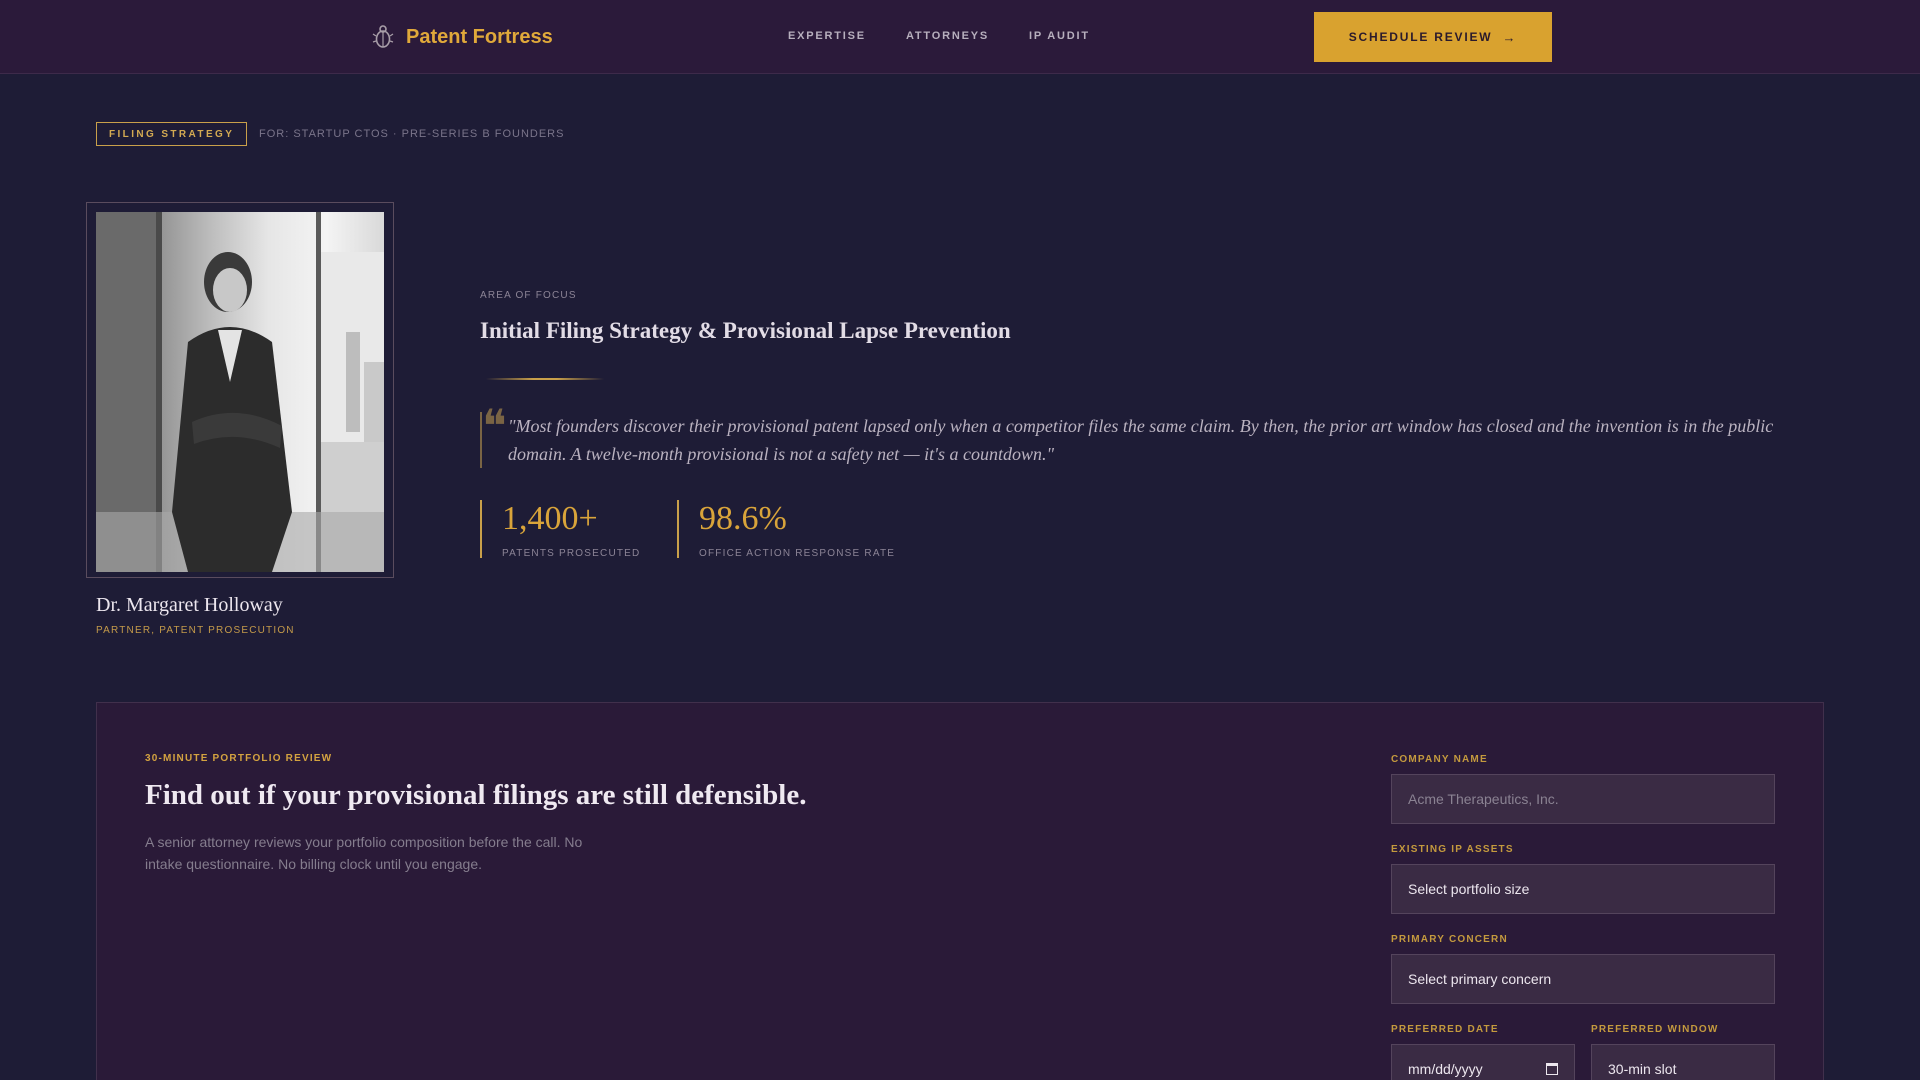 Image resolution: width=1920 pixels, height=1080 pixels. I want to click on attorney-photo-illustration, so click(240, 392).